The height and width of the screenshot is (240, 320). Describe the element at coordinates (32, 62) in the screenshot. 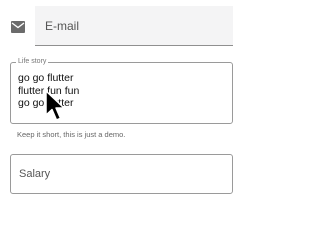

I see `life-story-label: Life story` at that location.